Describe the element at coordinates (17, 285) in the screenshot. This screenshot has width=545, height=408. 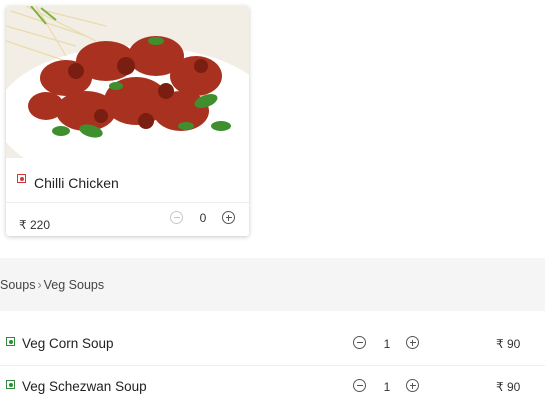
I see `breadcrumb-category: Soups` at that location.